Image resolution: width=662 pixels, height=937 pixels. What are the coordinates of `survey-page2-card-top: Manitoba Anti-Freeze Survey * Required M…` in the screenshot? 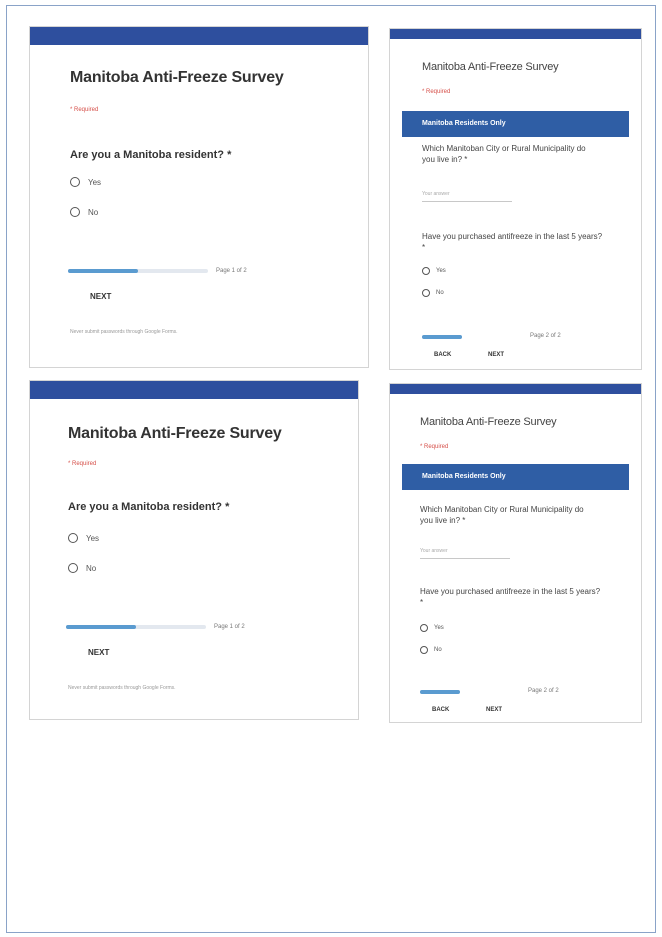 It's located at (515, 199).